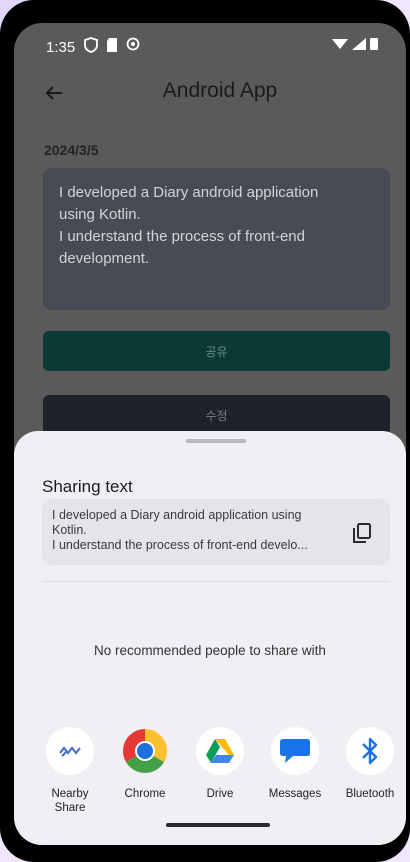 This screenshot has width=410, height=862. What do you see at coordinates (145, 751) in the screenshot?
I see `chrome-icon` at bounding box center [145, 751].